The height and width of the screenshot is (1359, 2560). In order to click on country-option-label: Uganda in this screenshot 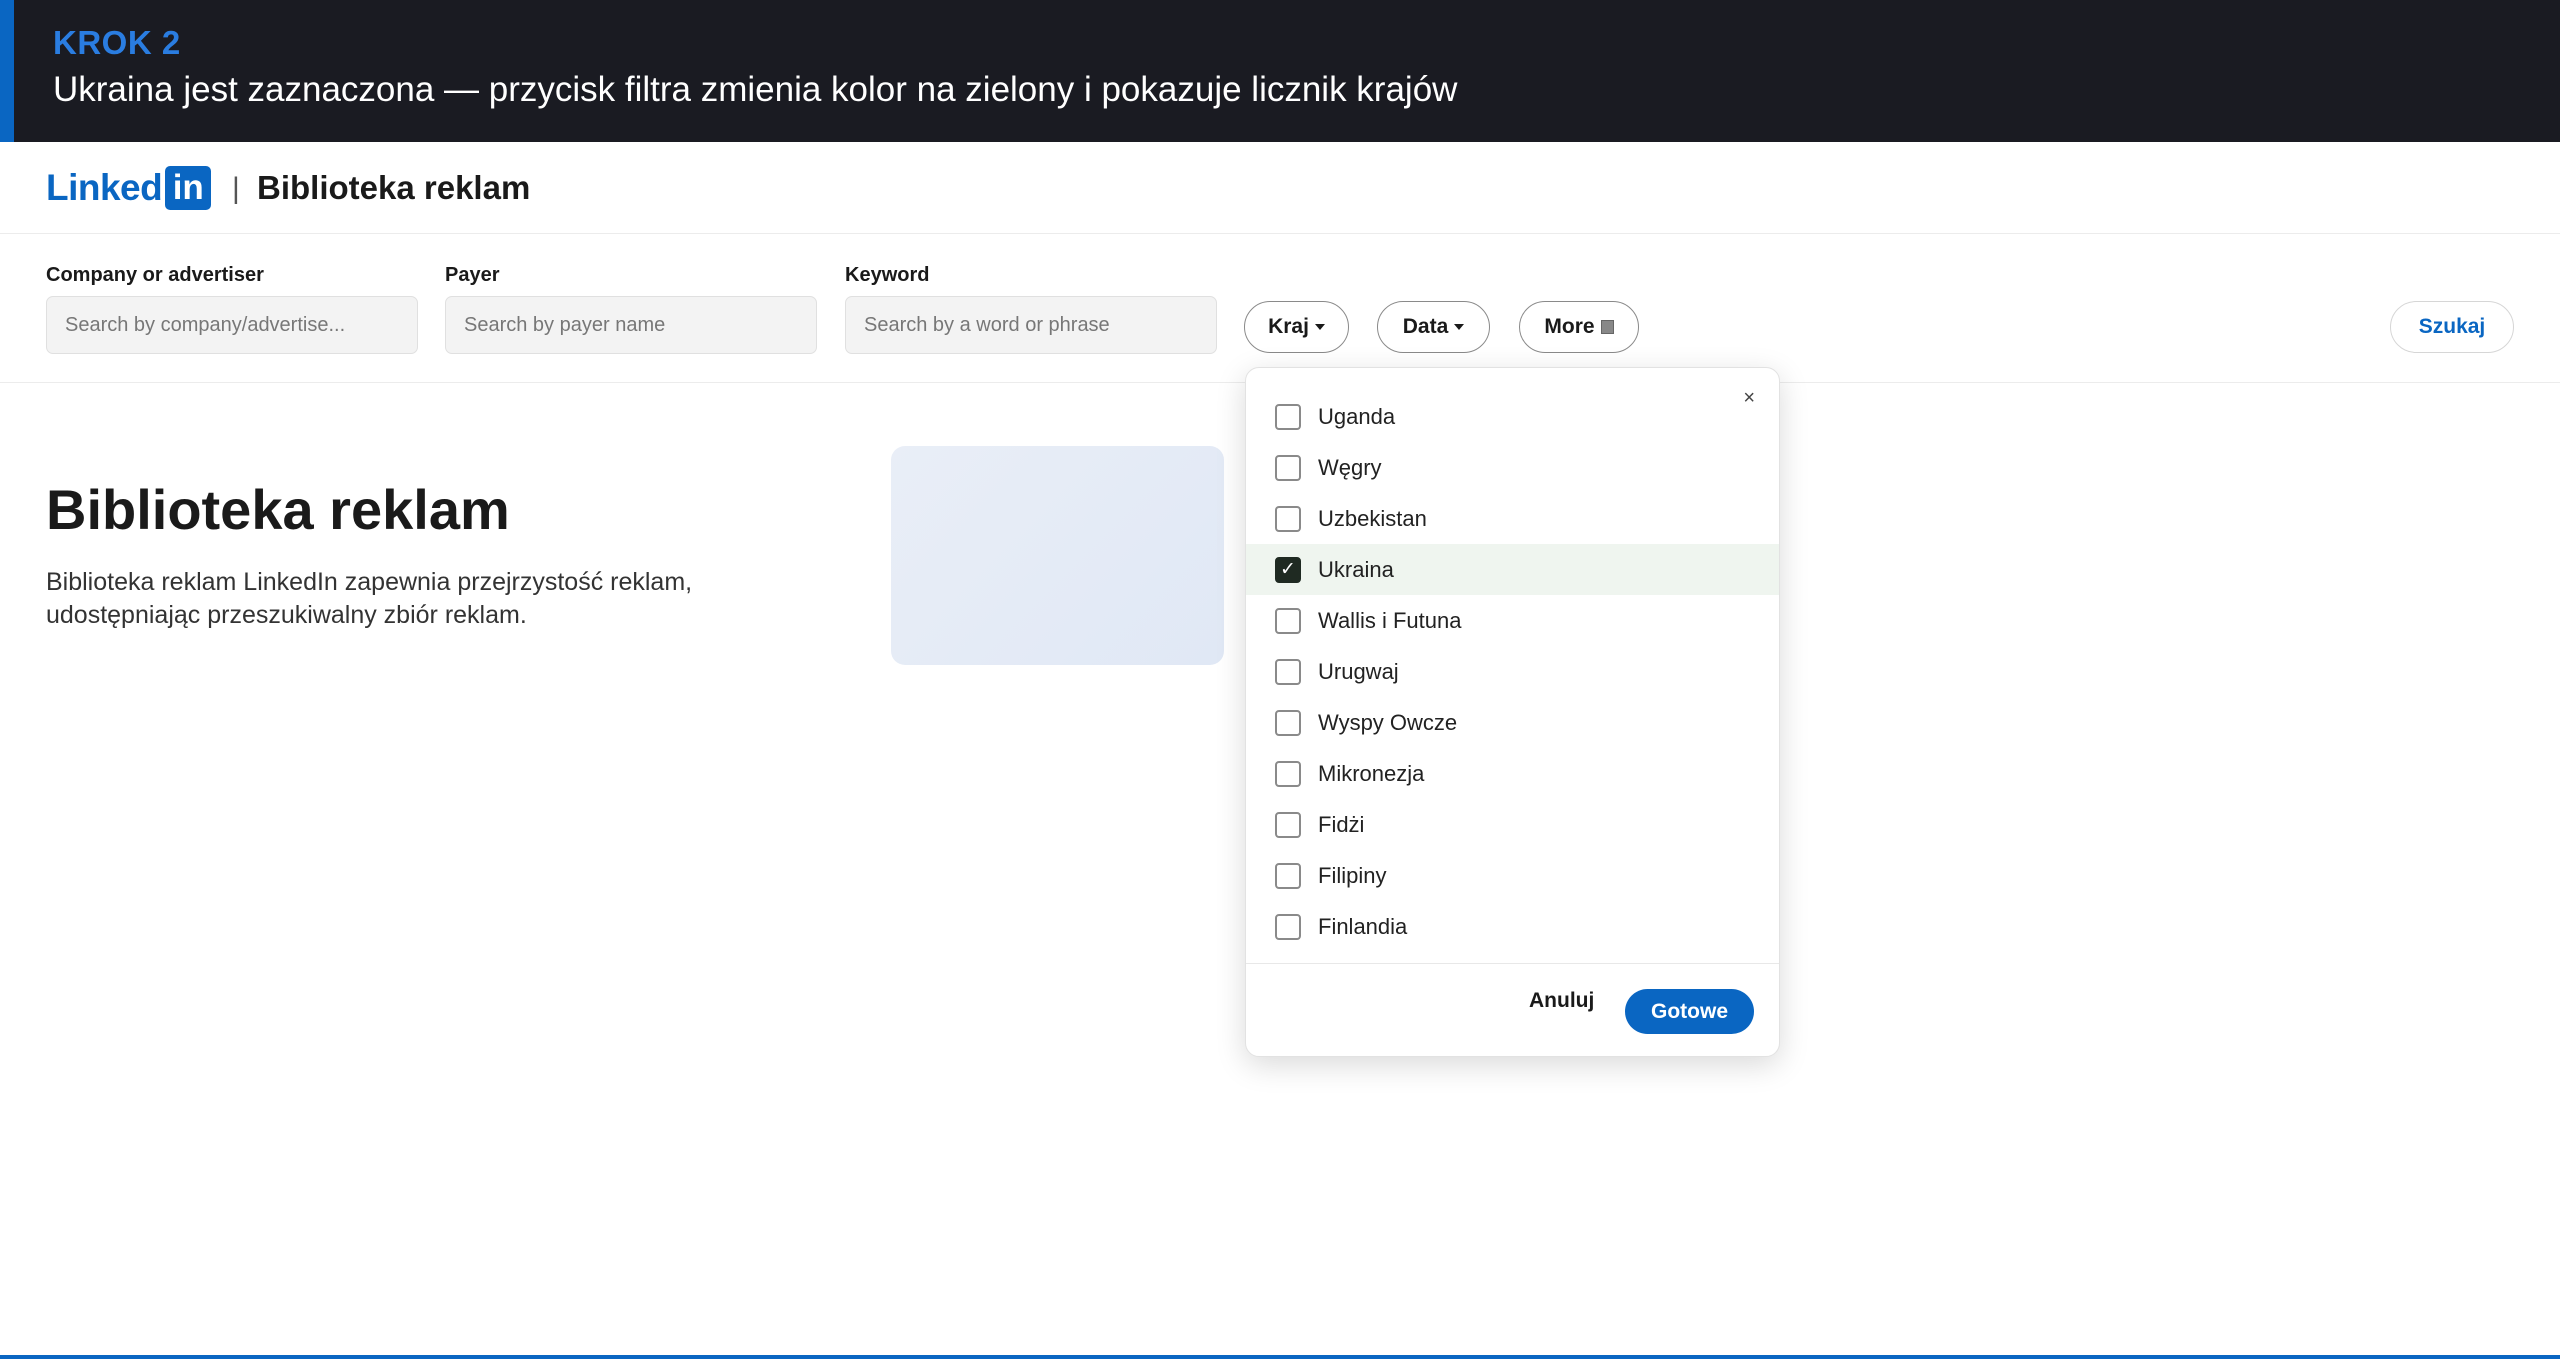, I will do `click(1357, 416)`.